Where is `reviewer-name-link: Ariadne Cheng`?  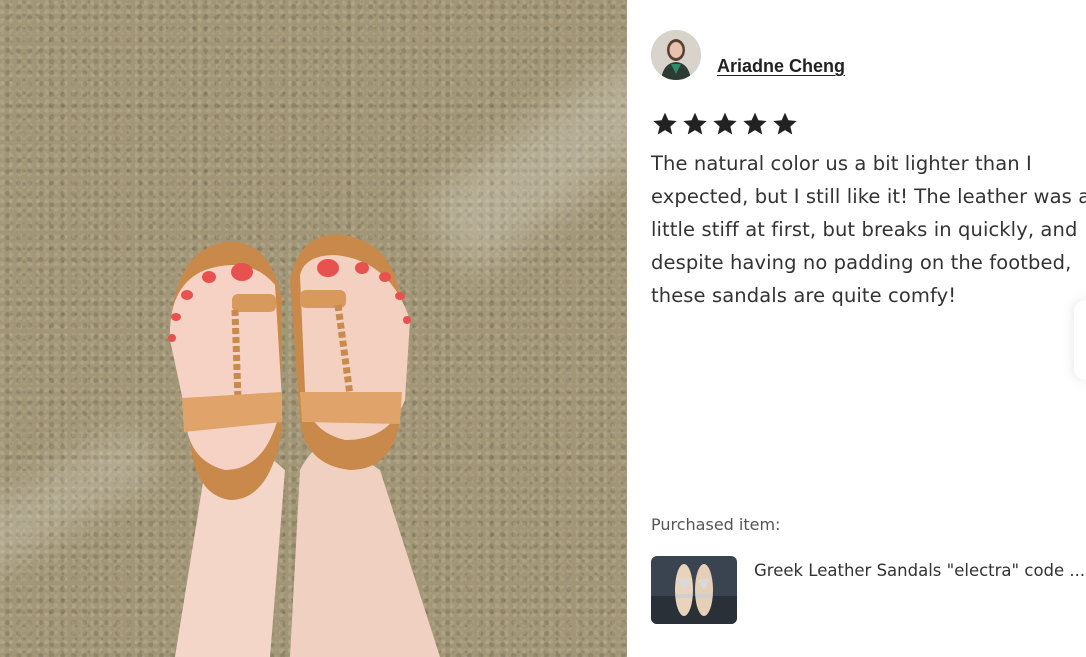
reviewer-name-link: Ariadne Cheng is located at coordinates (781, 66).